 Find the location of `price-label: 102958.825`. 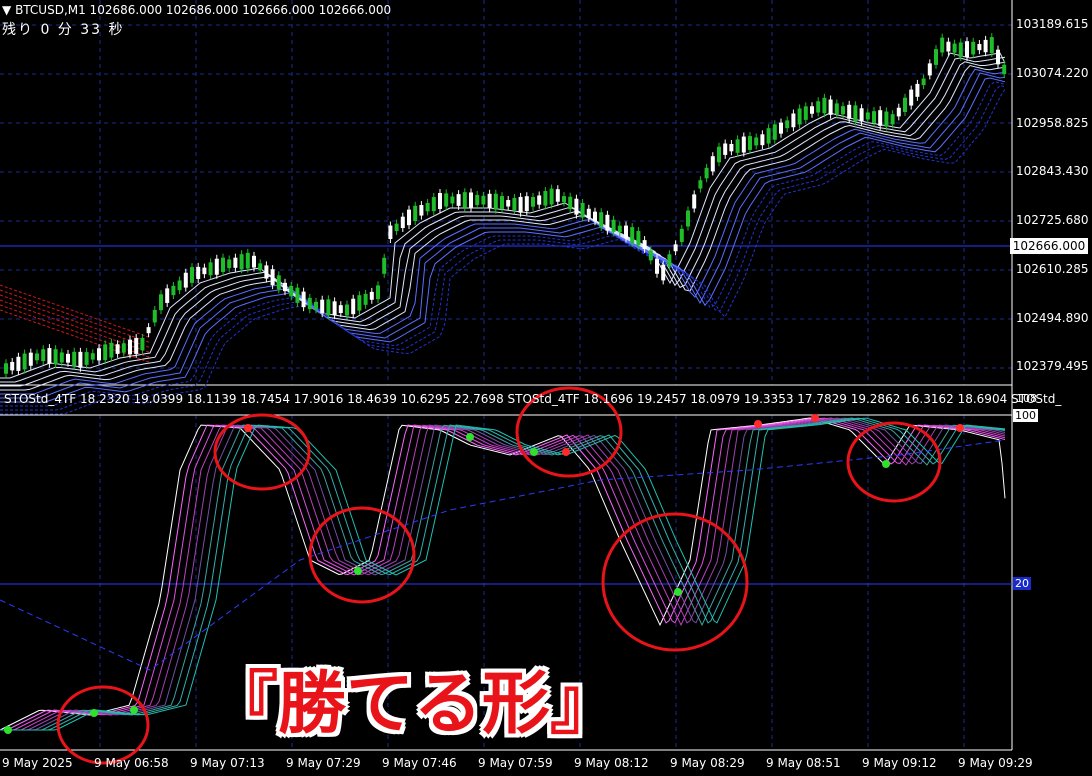

price-label: 102958.825 is located at coordinates (1052, 123).